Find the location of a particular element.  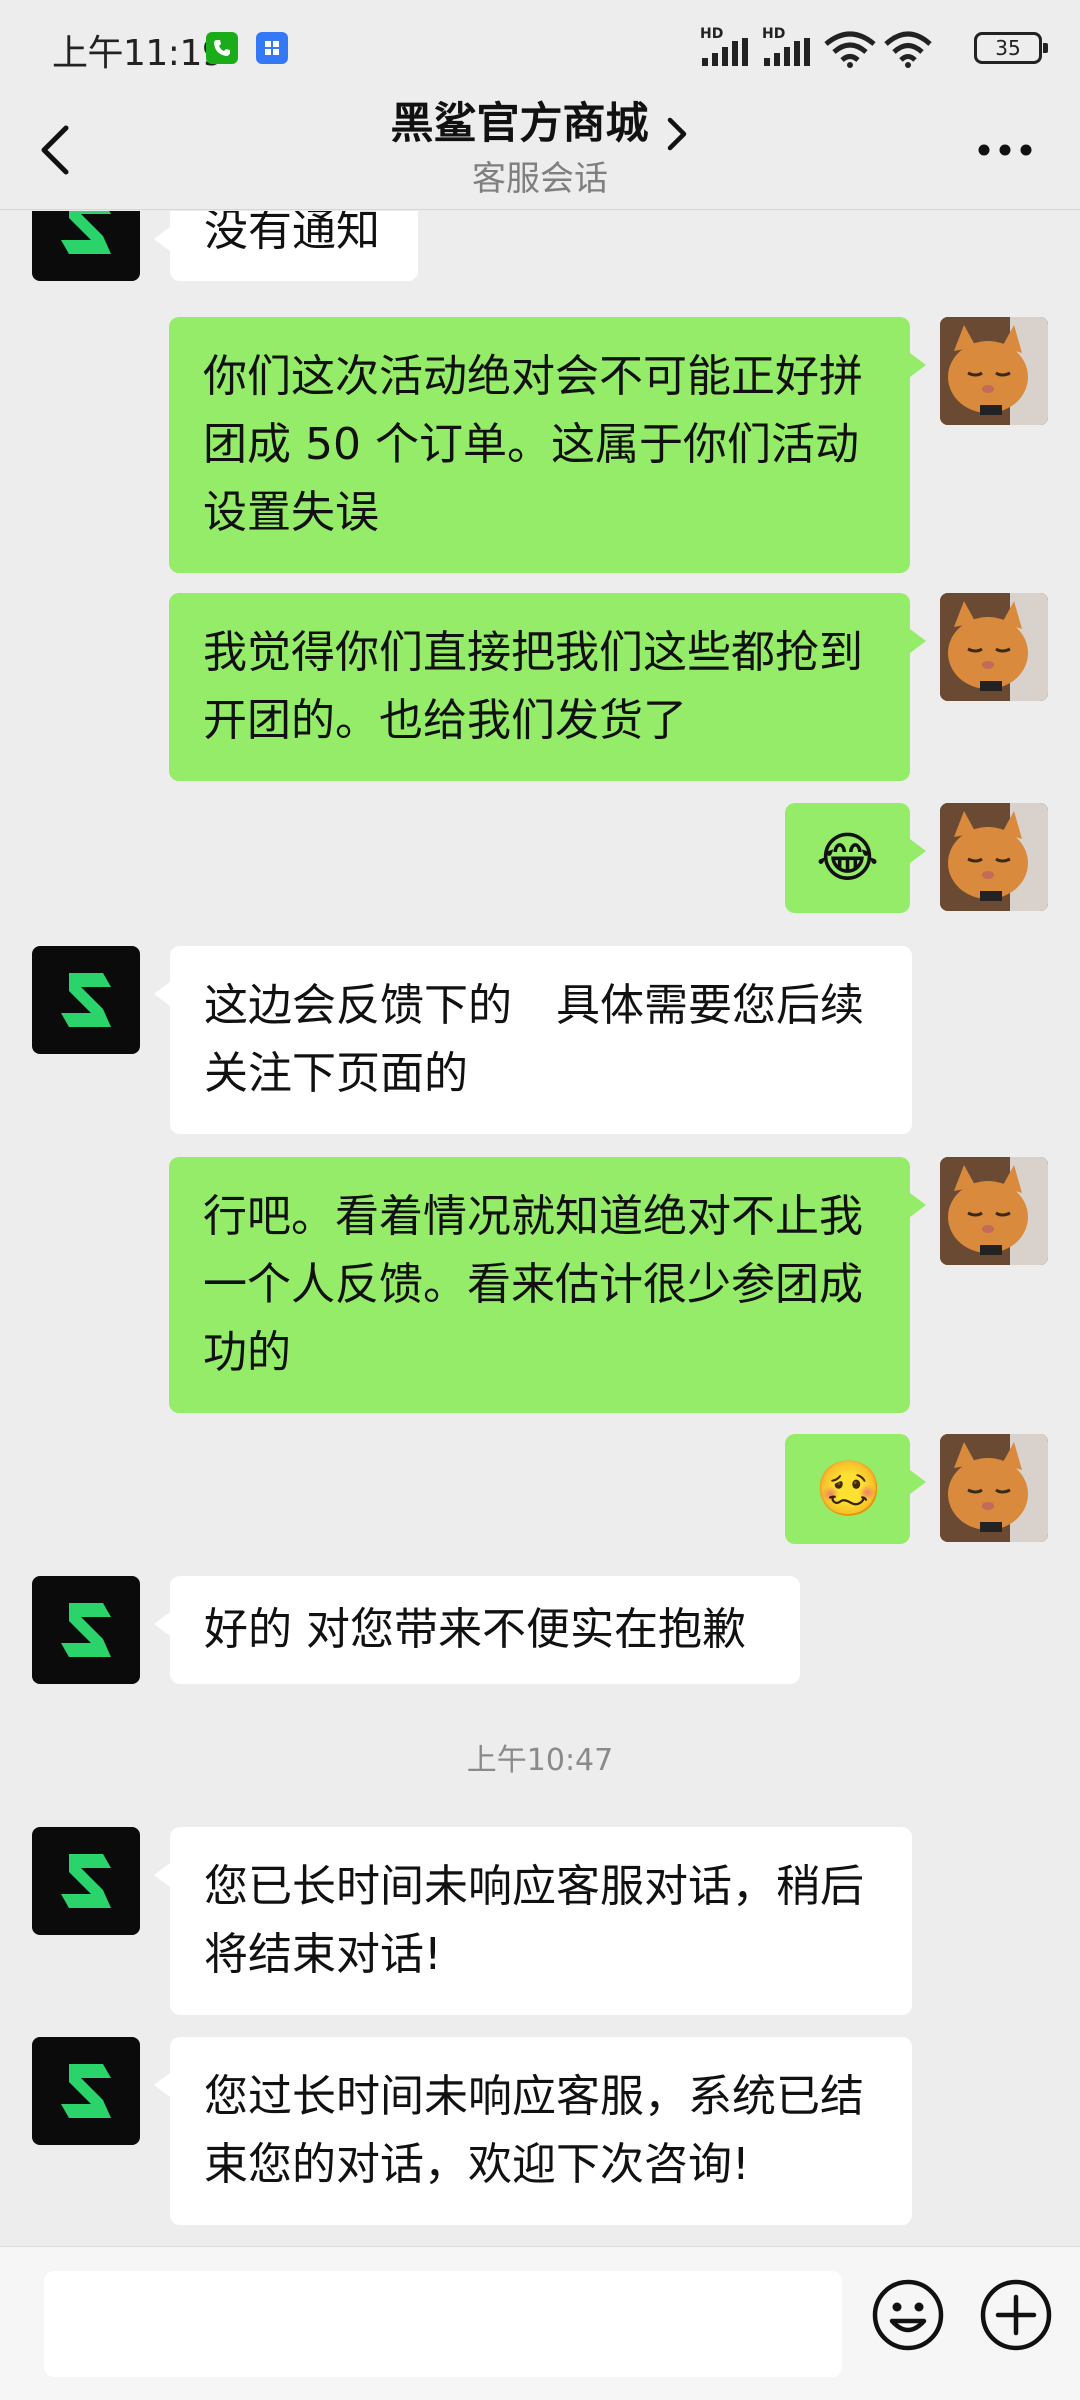

chat-header: 黑鲨官方商城 客服会话 is located at coordinates (540, 150).